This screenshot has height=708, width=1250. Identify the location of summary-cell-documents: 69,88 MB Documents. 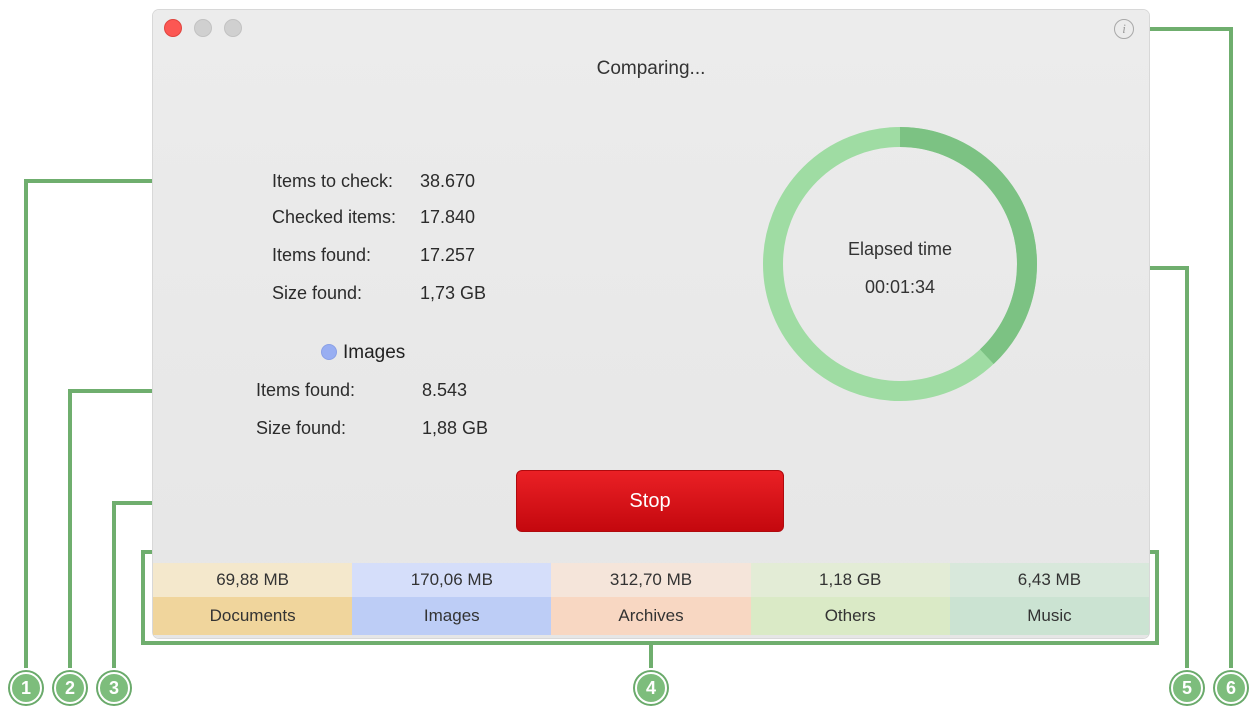
(253, 599).